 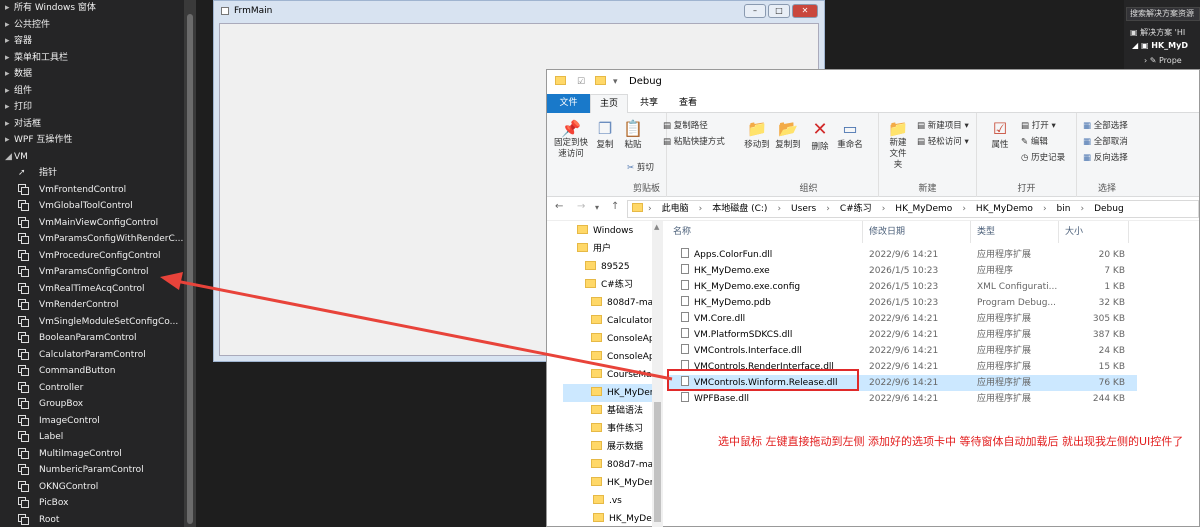 What do you see at coordinates (617, 429) in the screenshot?
I see `nav-item: 事件练习` at bounding box center [617, 429].